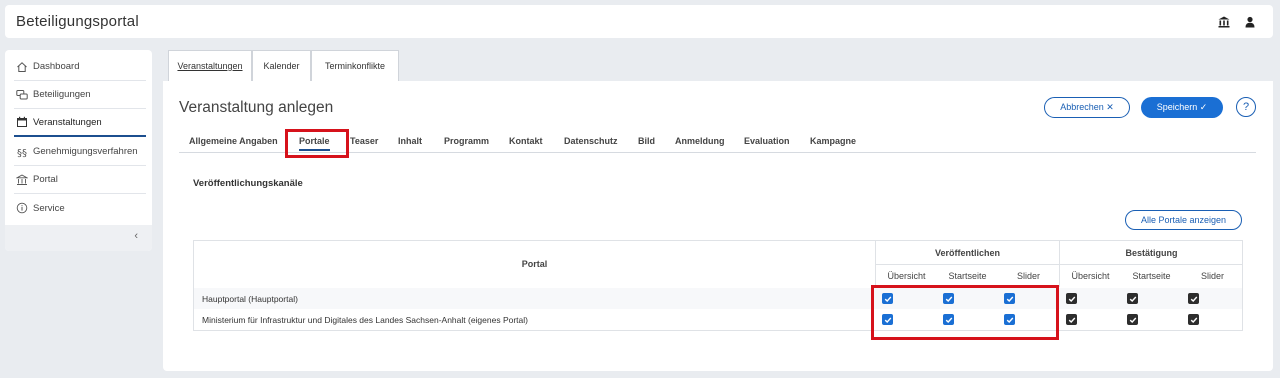  Describe the element at coordinates (62, 94) in the screenshot. I see `sidebar-item-label: Beteiligungen` at that location.